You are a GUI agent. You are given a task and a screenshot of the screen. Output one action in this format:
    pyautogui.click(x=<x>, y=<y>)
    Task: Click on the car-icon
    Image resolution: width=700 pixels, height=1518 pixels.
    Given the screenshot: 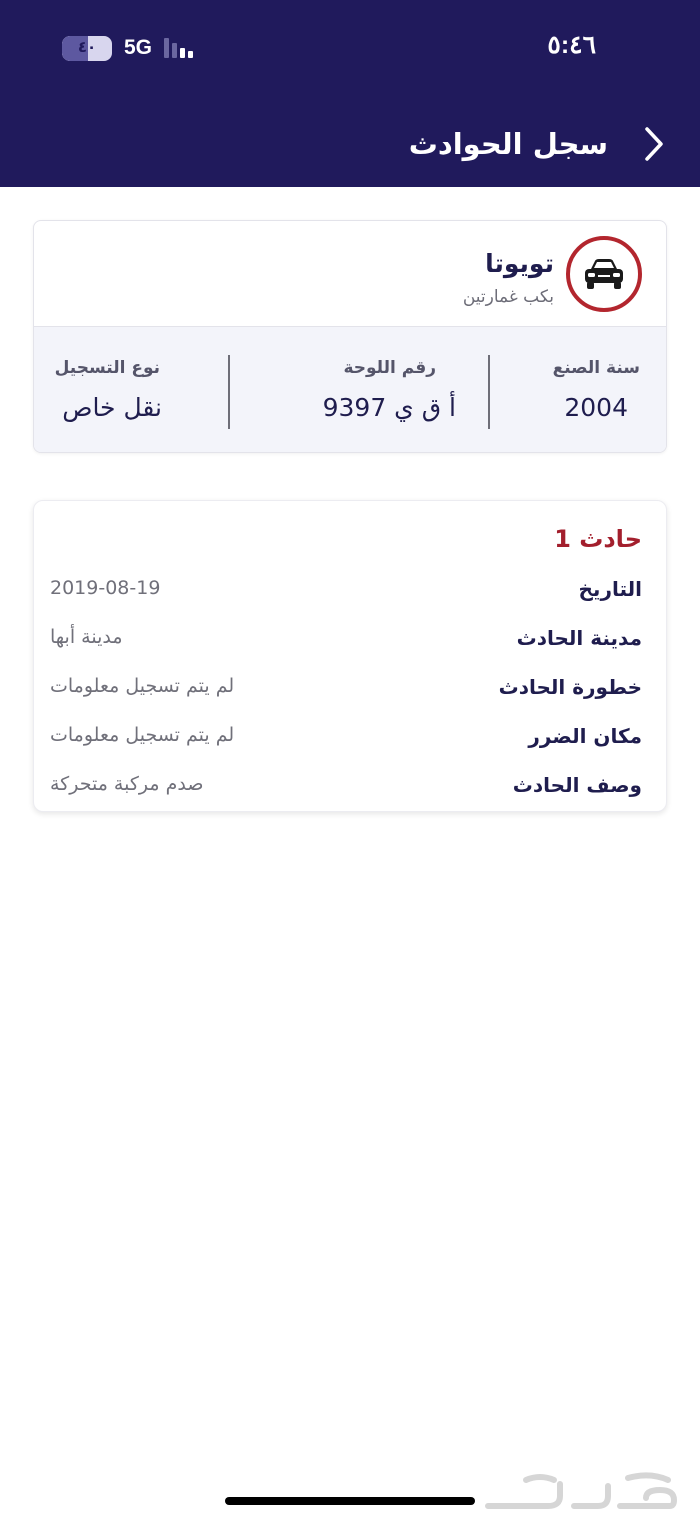 What is the action you would take?
    pyautogui.click(x=604, y=274)
    